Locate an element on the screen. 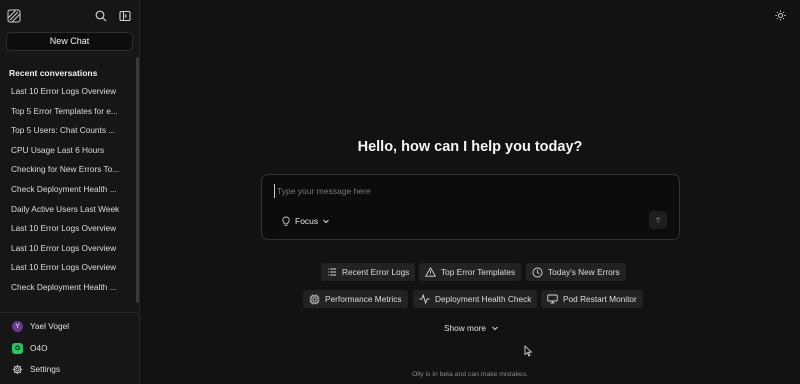  clock-icon is located at coordinates (537, 272).